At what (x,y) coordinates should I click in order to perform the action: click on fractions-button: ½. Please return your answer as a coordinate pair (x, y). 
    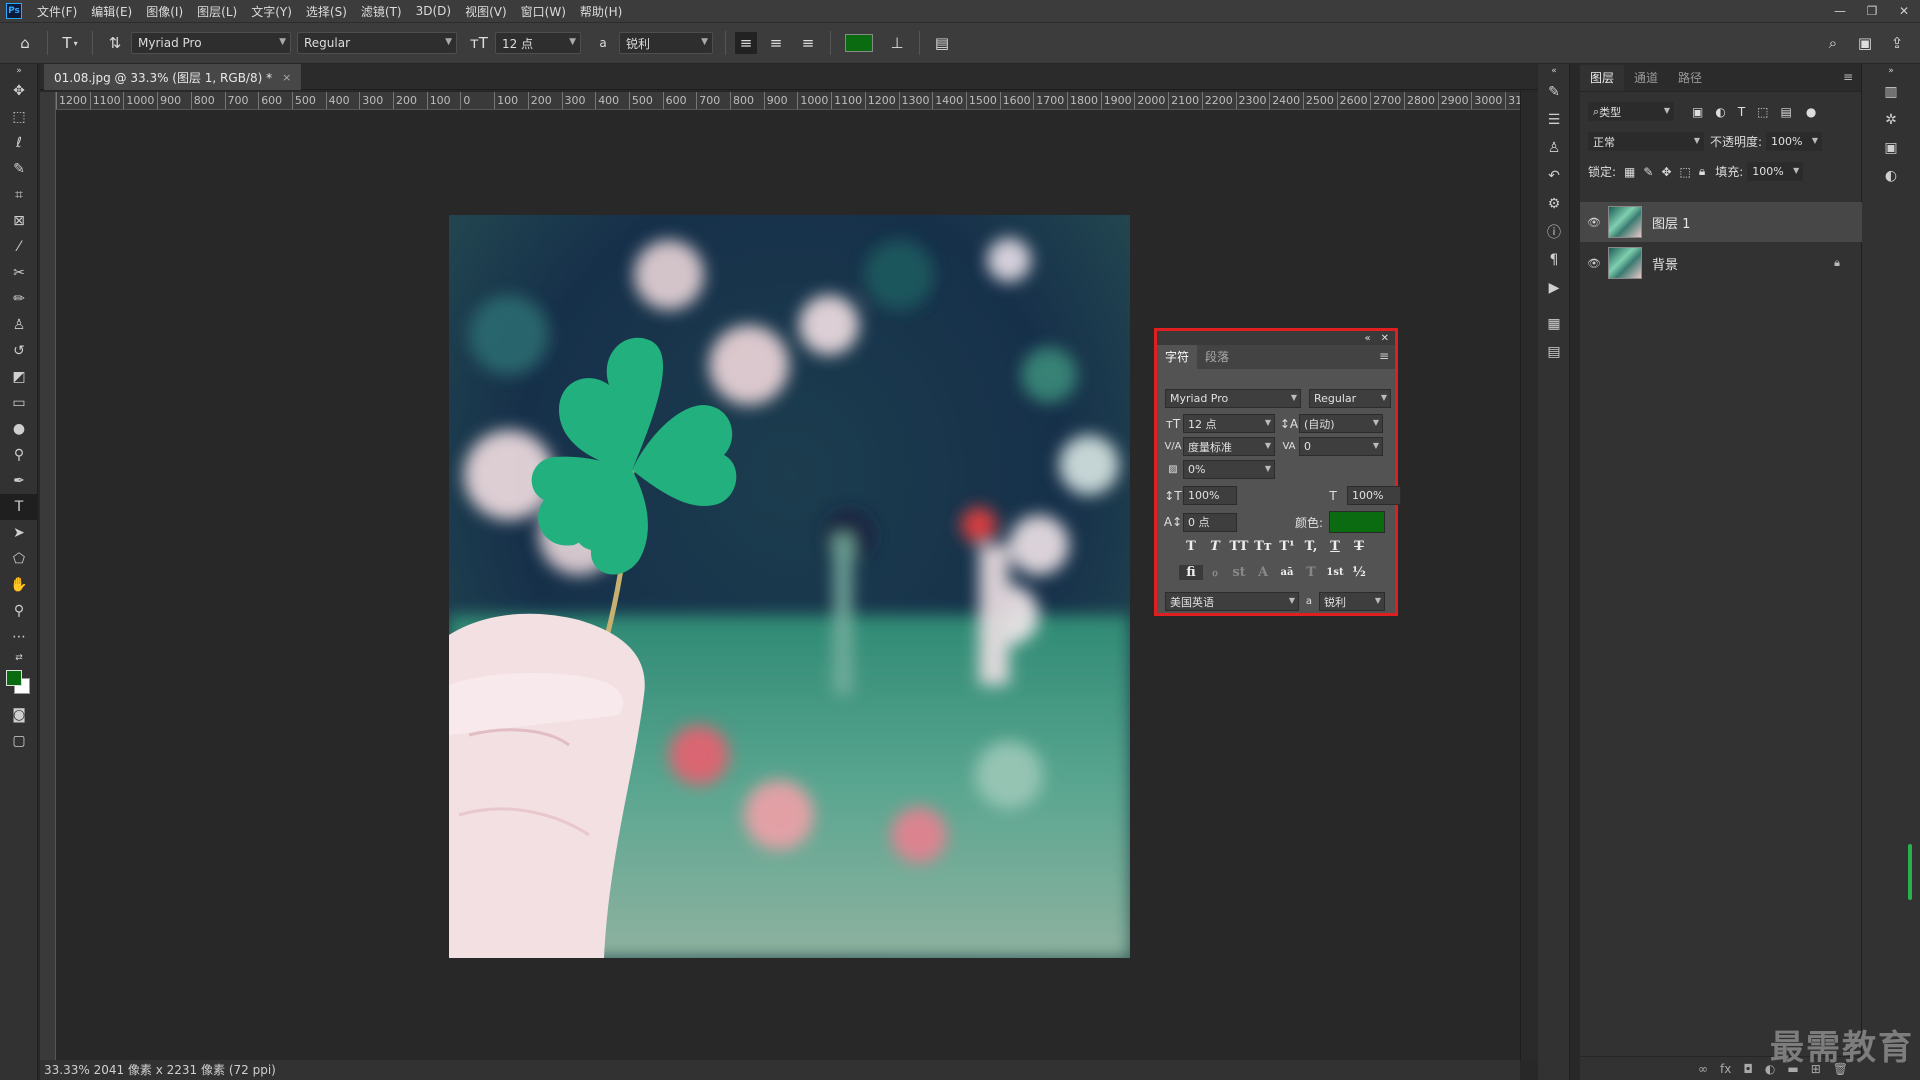
    Looking at the image, I should click on (1359, 572).